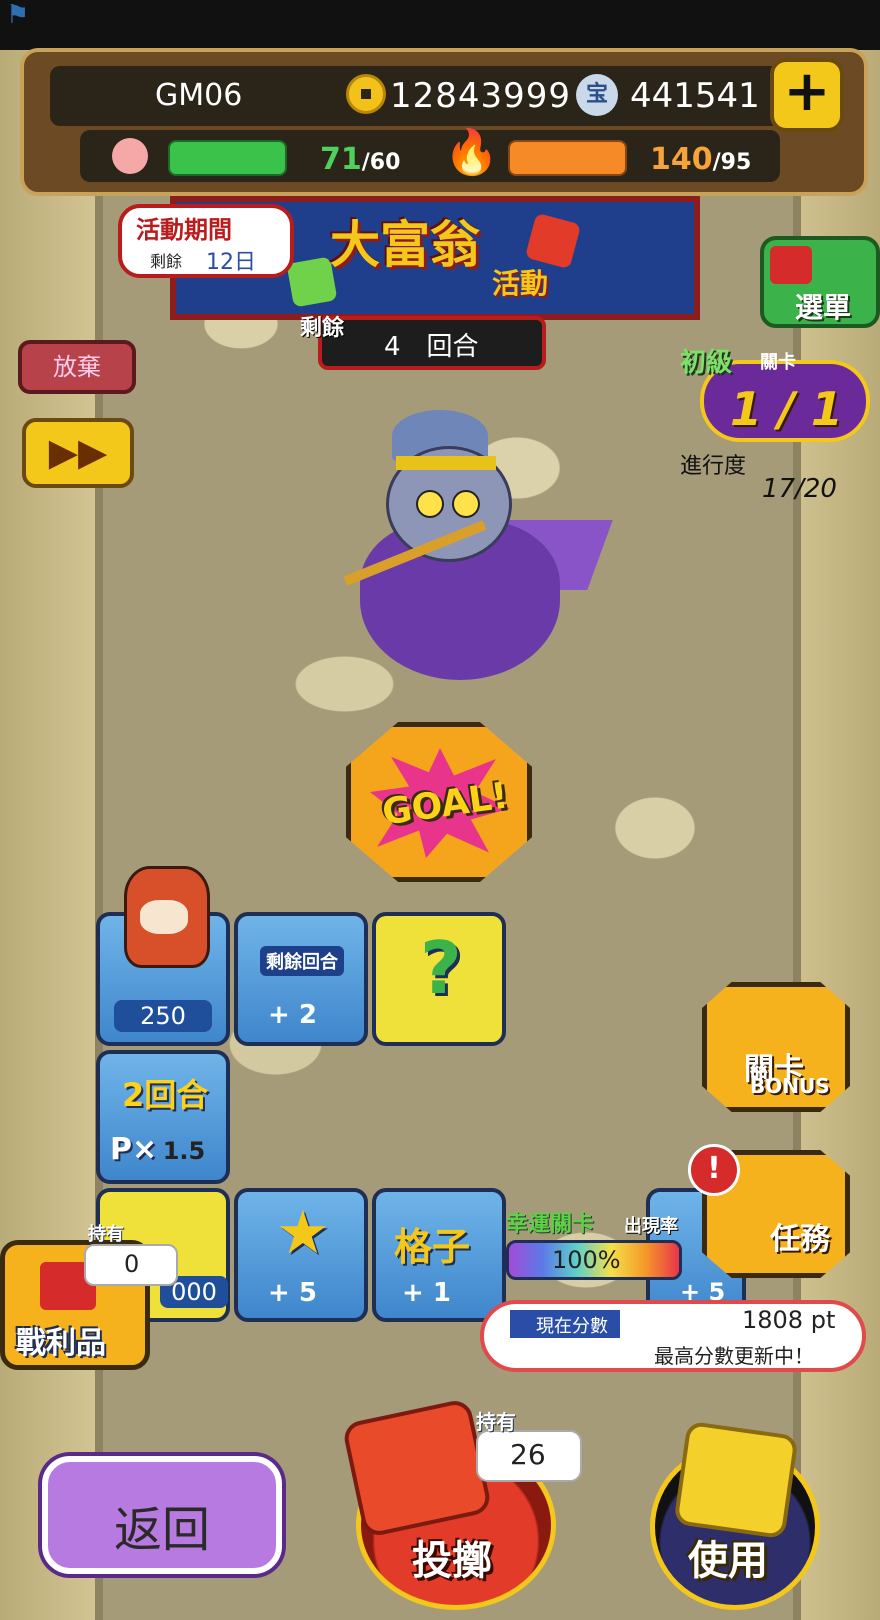 The width and height of the screenshot is (880, 1620). Describe the element at coordinates (471, 152) in the screenshot. I see `flame-icon: 🔥` at that location.